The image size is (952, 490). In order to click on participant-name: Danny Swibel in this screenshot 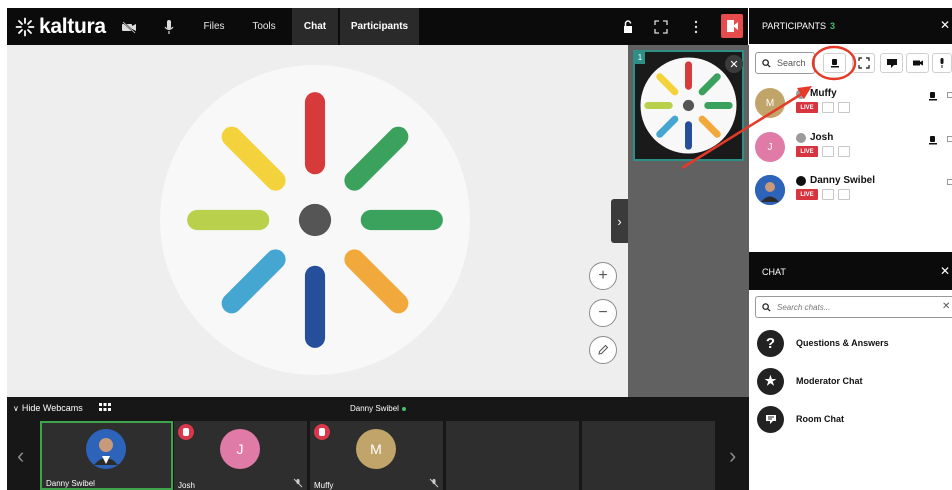, I will do `click(835, 180)`.